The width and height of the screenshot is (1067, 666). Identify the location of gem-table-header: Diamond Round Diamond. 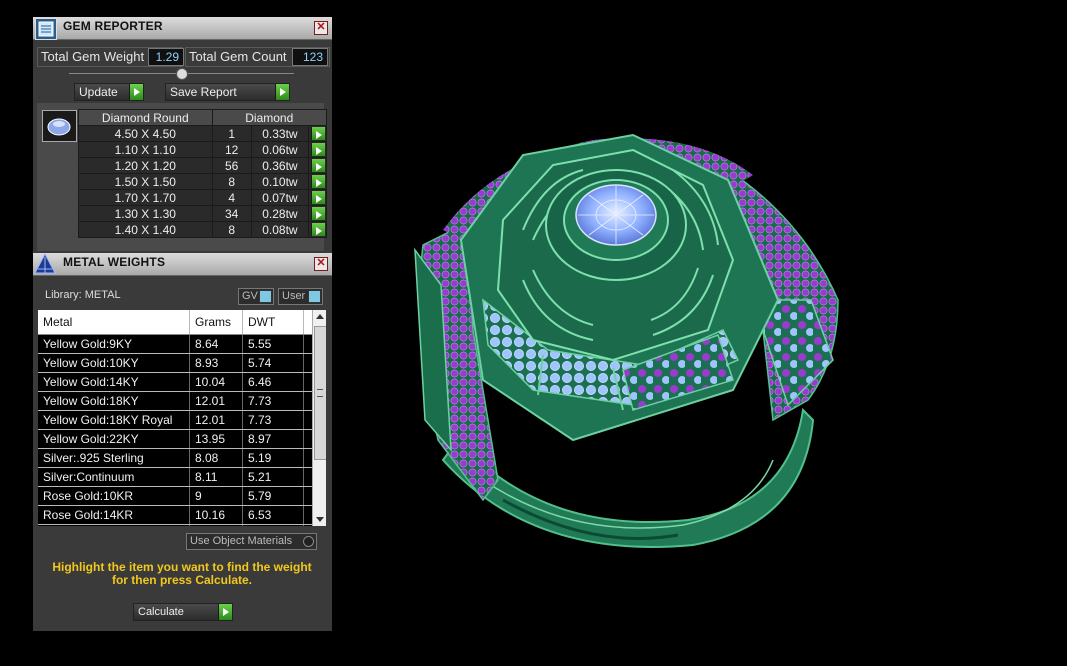
(203, 117).